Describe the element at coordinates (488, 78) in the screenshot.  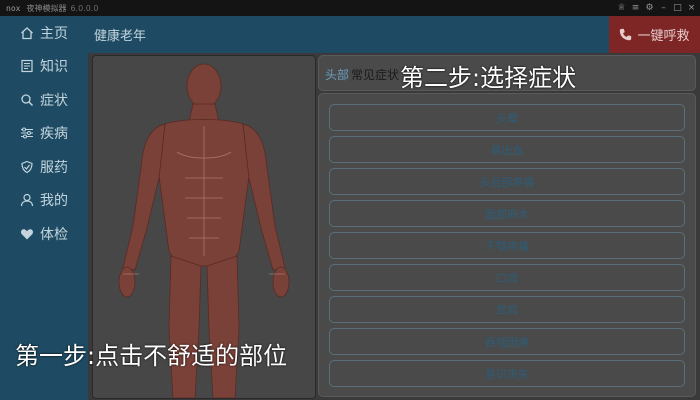
I see `step2-caption: 第二步:选择症状` at that location.